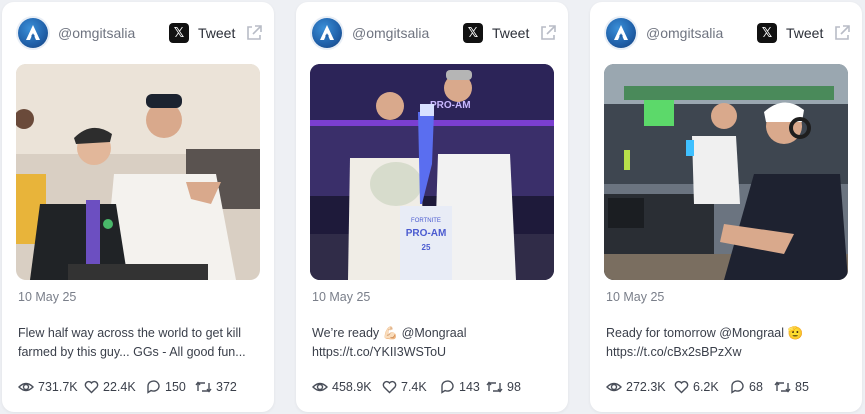 Image resolution: width=865 pixels, height=414 pixels. Describe the element at coordinates (435, 387) in the screenshot. I see `tweet-stats: 458.9K 7.4K 143 98` at that location.